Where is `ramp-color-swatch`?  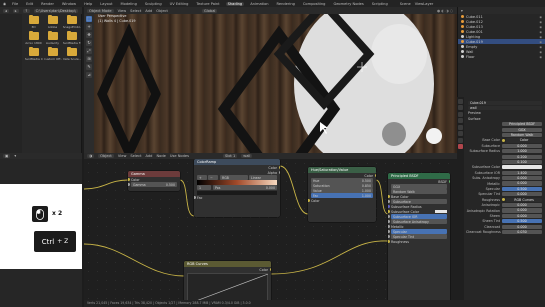 ramp-color-swatch is located at coordinates (237, 192).